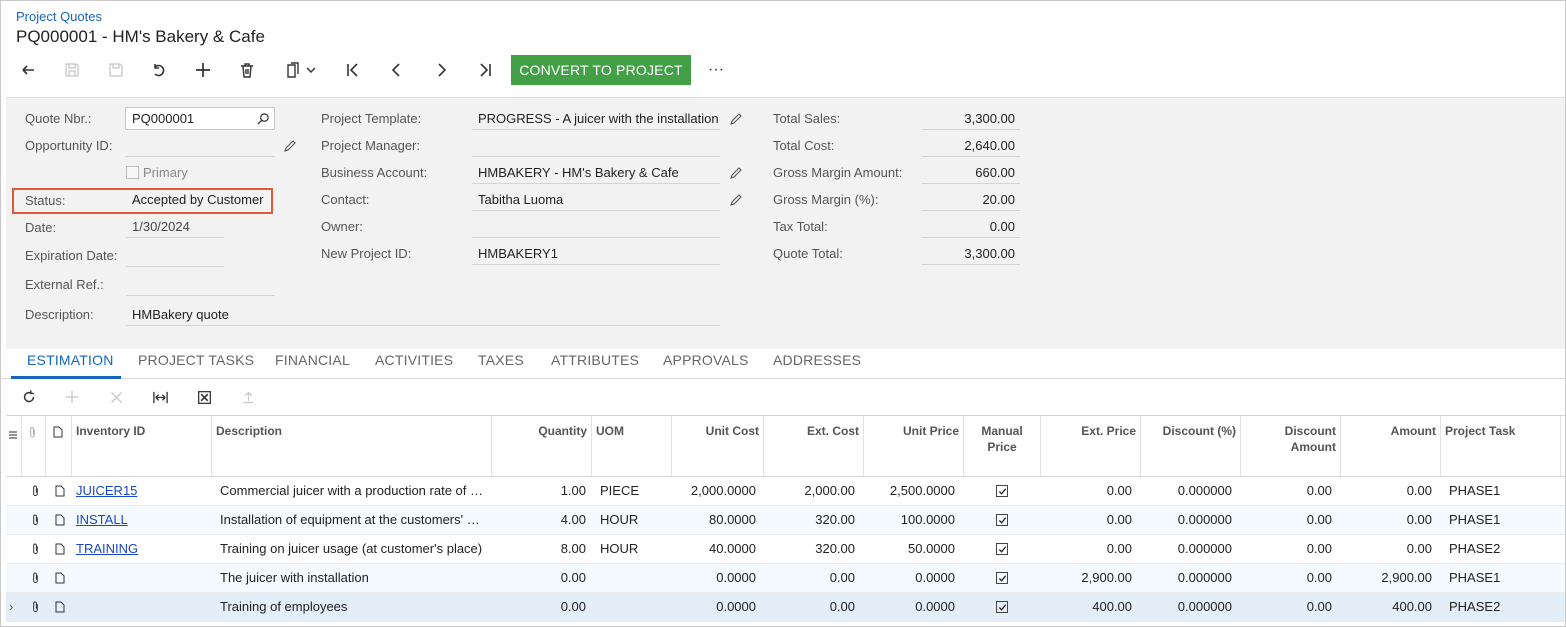 This screenshot has width=1566, height=627. Describe the element at coordinates (423, 315) in the screenshot. I see `description-field: HMBakery quote` at that location.